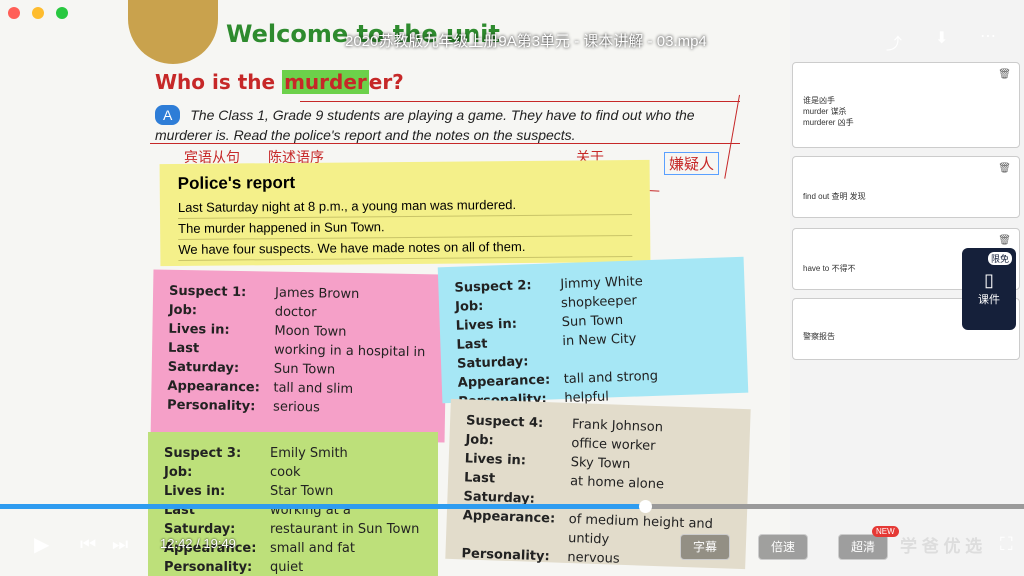  What do you see at coordinates (705, 547) in the screenshot?
I see `subtitle-button: 字幕` at bounding box center [705, 547].